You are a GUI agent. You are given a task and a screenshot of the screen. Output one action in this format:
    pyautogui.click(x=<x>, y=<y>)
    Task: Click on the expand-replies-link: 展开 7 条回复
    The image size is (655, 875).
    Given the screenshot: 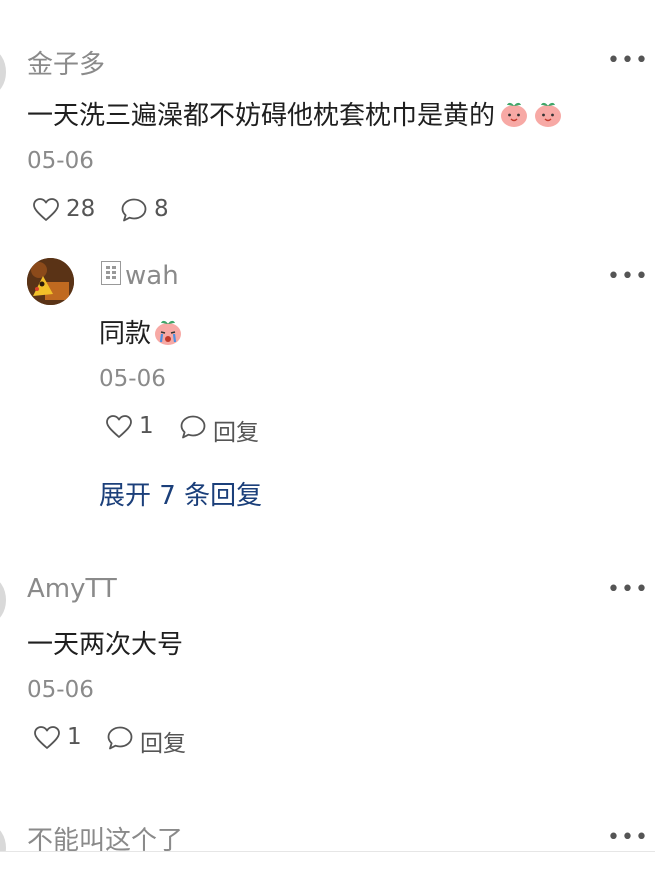 What is the action you would take?
    pyautogui.click(x=180, y=493)
    